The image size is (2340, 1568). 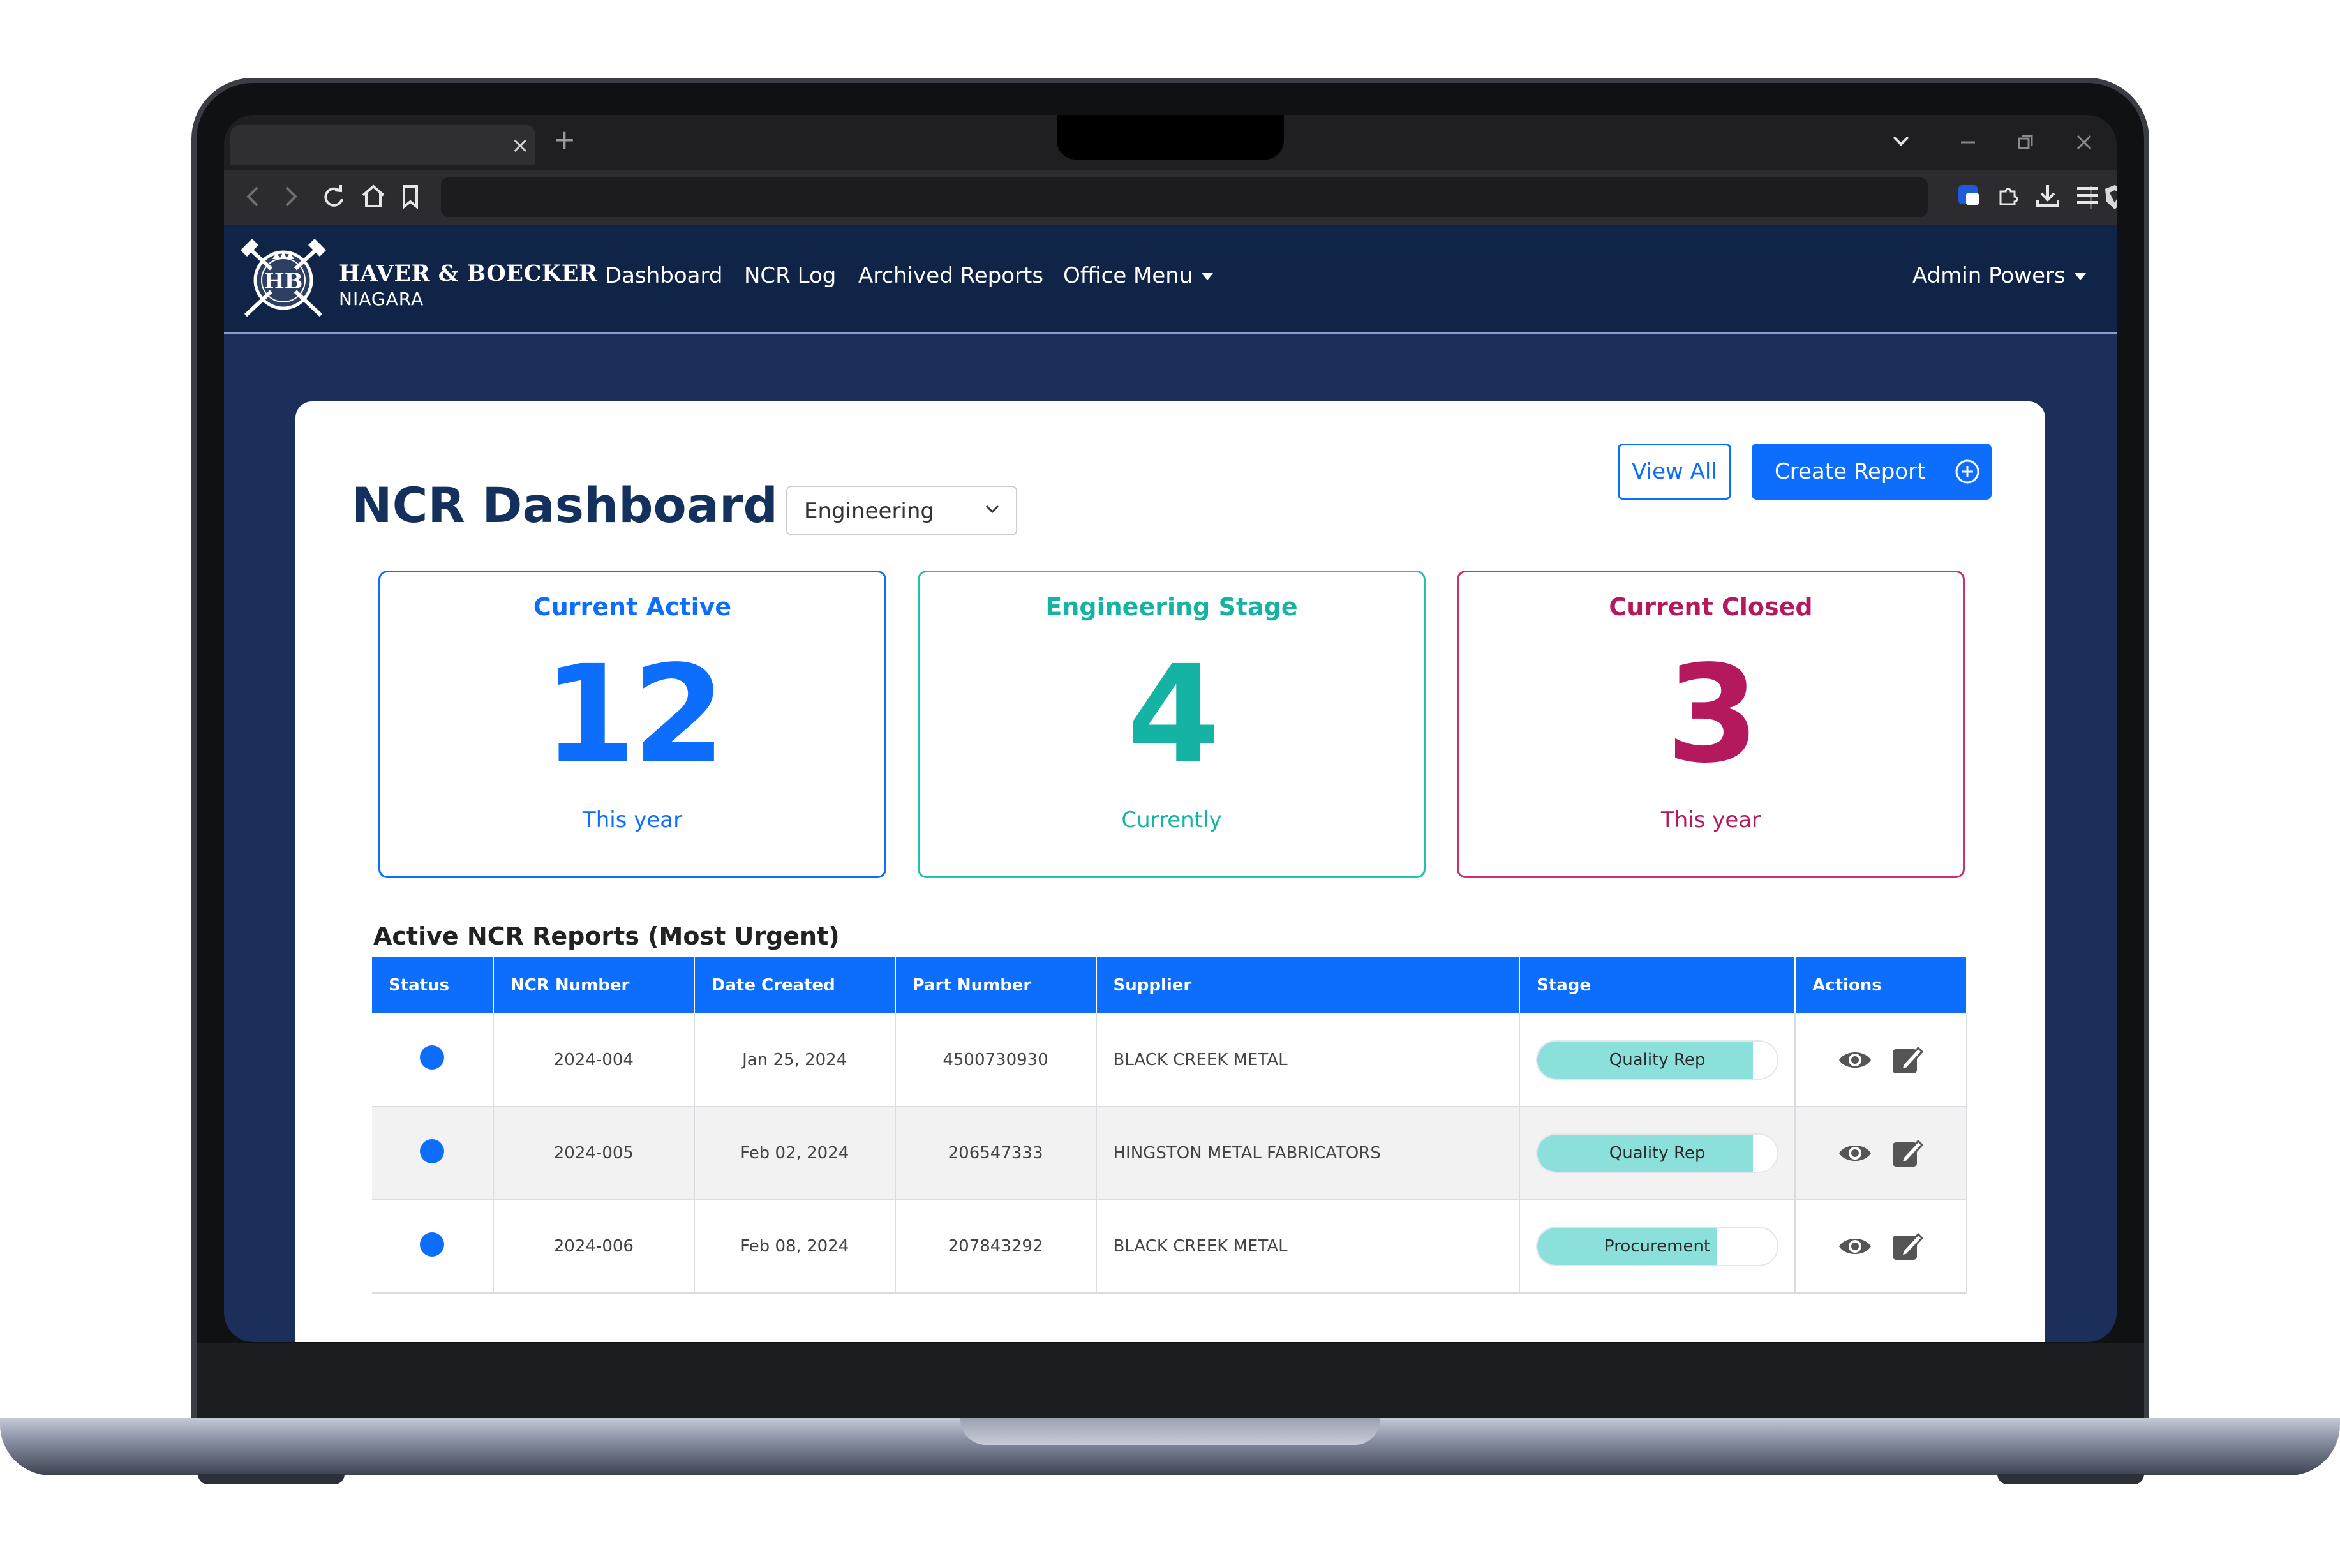 I want to click on part-number-cell: 206547333, so click(x=996, y=1153).